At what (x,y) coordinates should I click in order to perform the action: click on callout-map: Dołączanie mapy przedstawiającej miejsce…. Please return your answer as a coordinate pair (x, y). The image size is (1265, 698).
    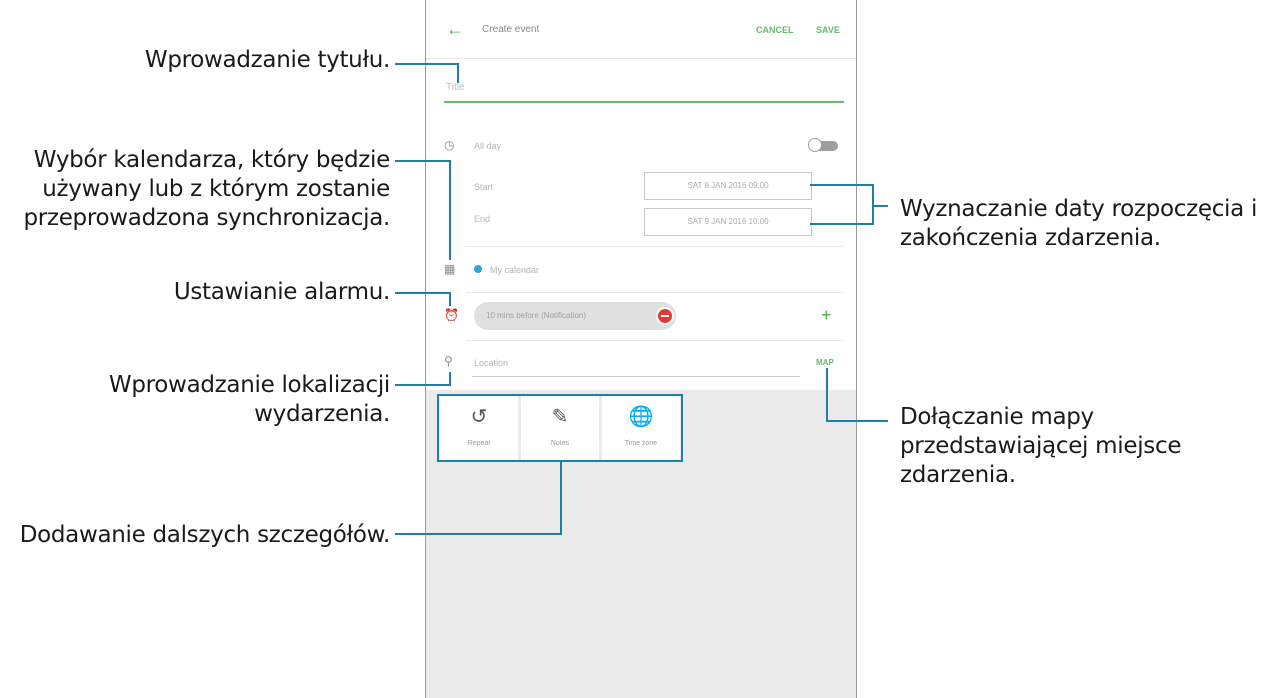
    Looking at the image, I should click on (1041, 446).